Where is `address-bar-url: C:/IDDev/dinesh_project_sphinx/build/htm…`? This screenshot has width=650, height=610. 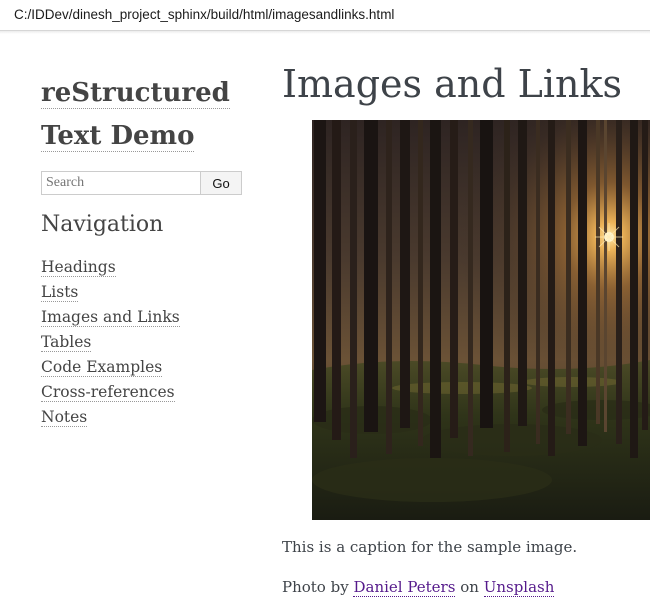 address-bar-url: C:/IDDev/dinesh_project_sphinx/build/htm… is located at coordinates (204, 14).